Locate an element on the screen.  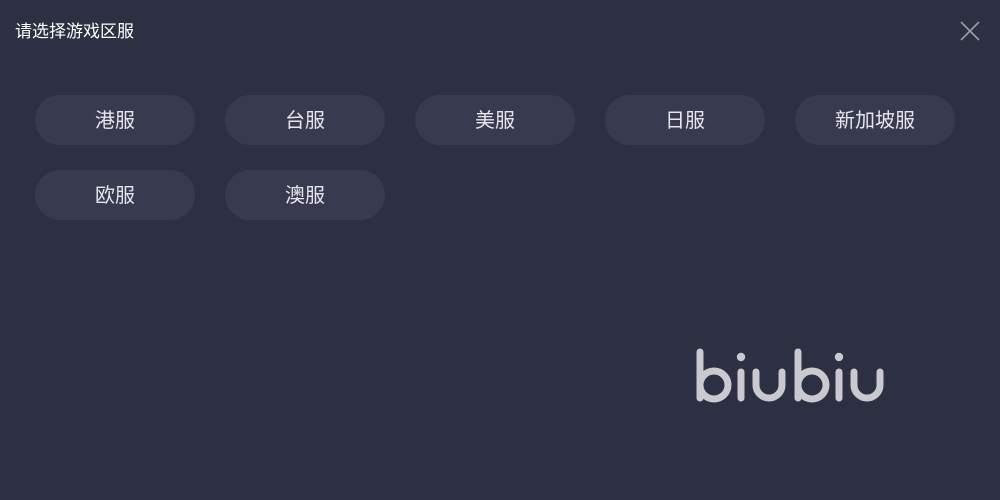
biubiu-logo is located at coordinates (790, 375).